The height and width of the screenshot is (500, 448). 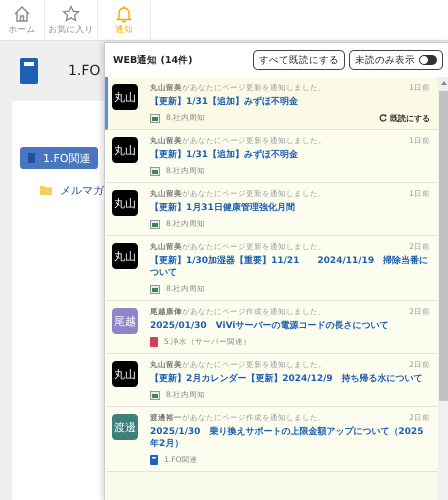 I want to click on tree-item: 1.FO関連, so click(x=59, y=158).